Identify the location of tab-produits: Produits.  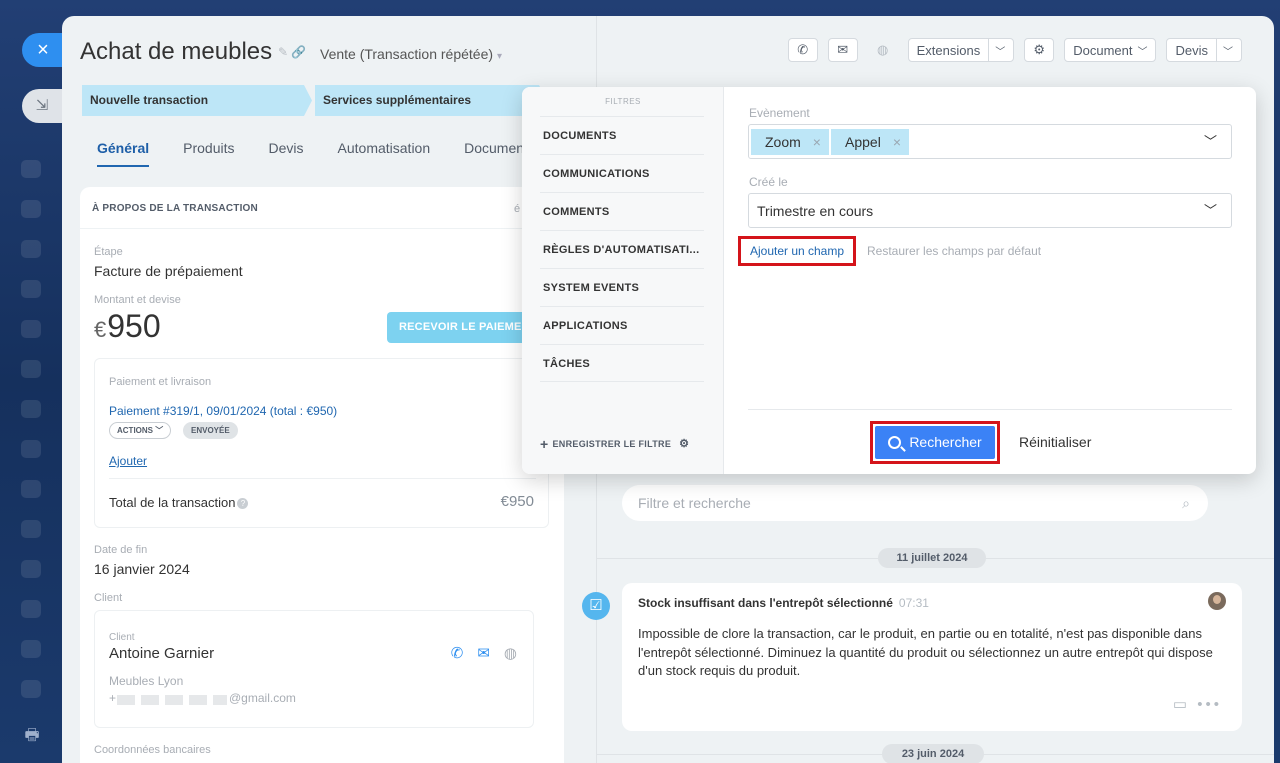
(208, 153).